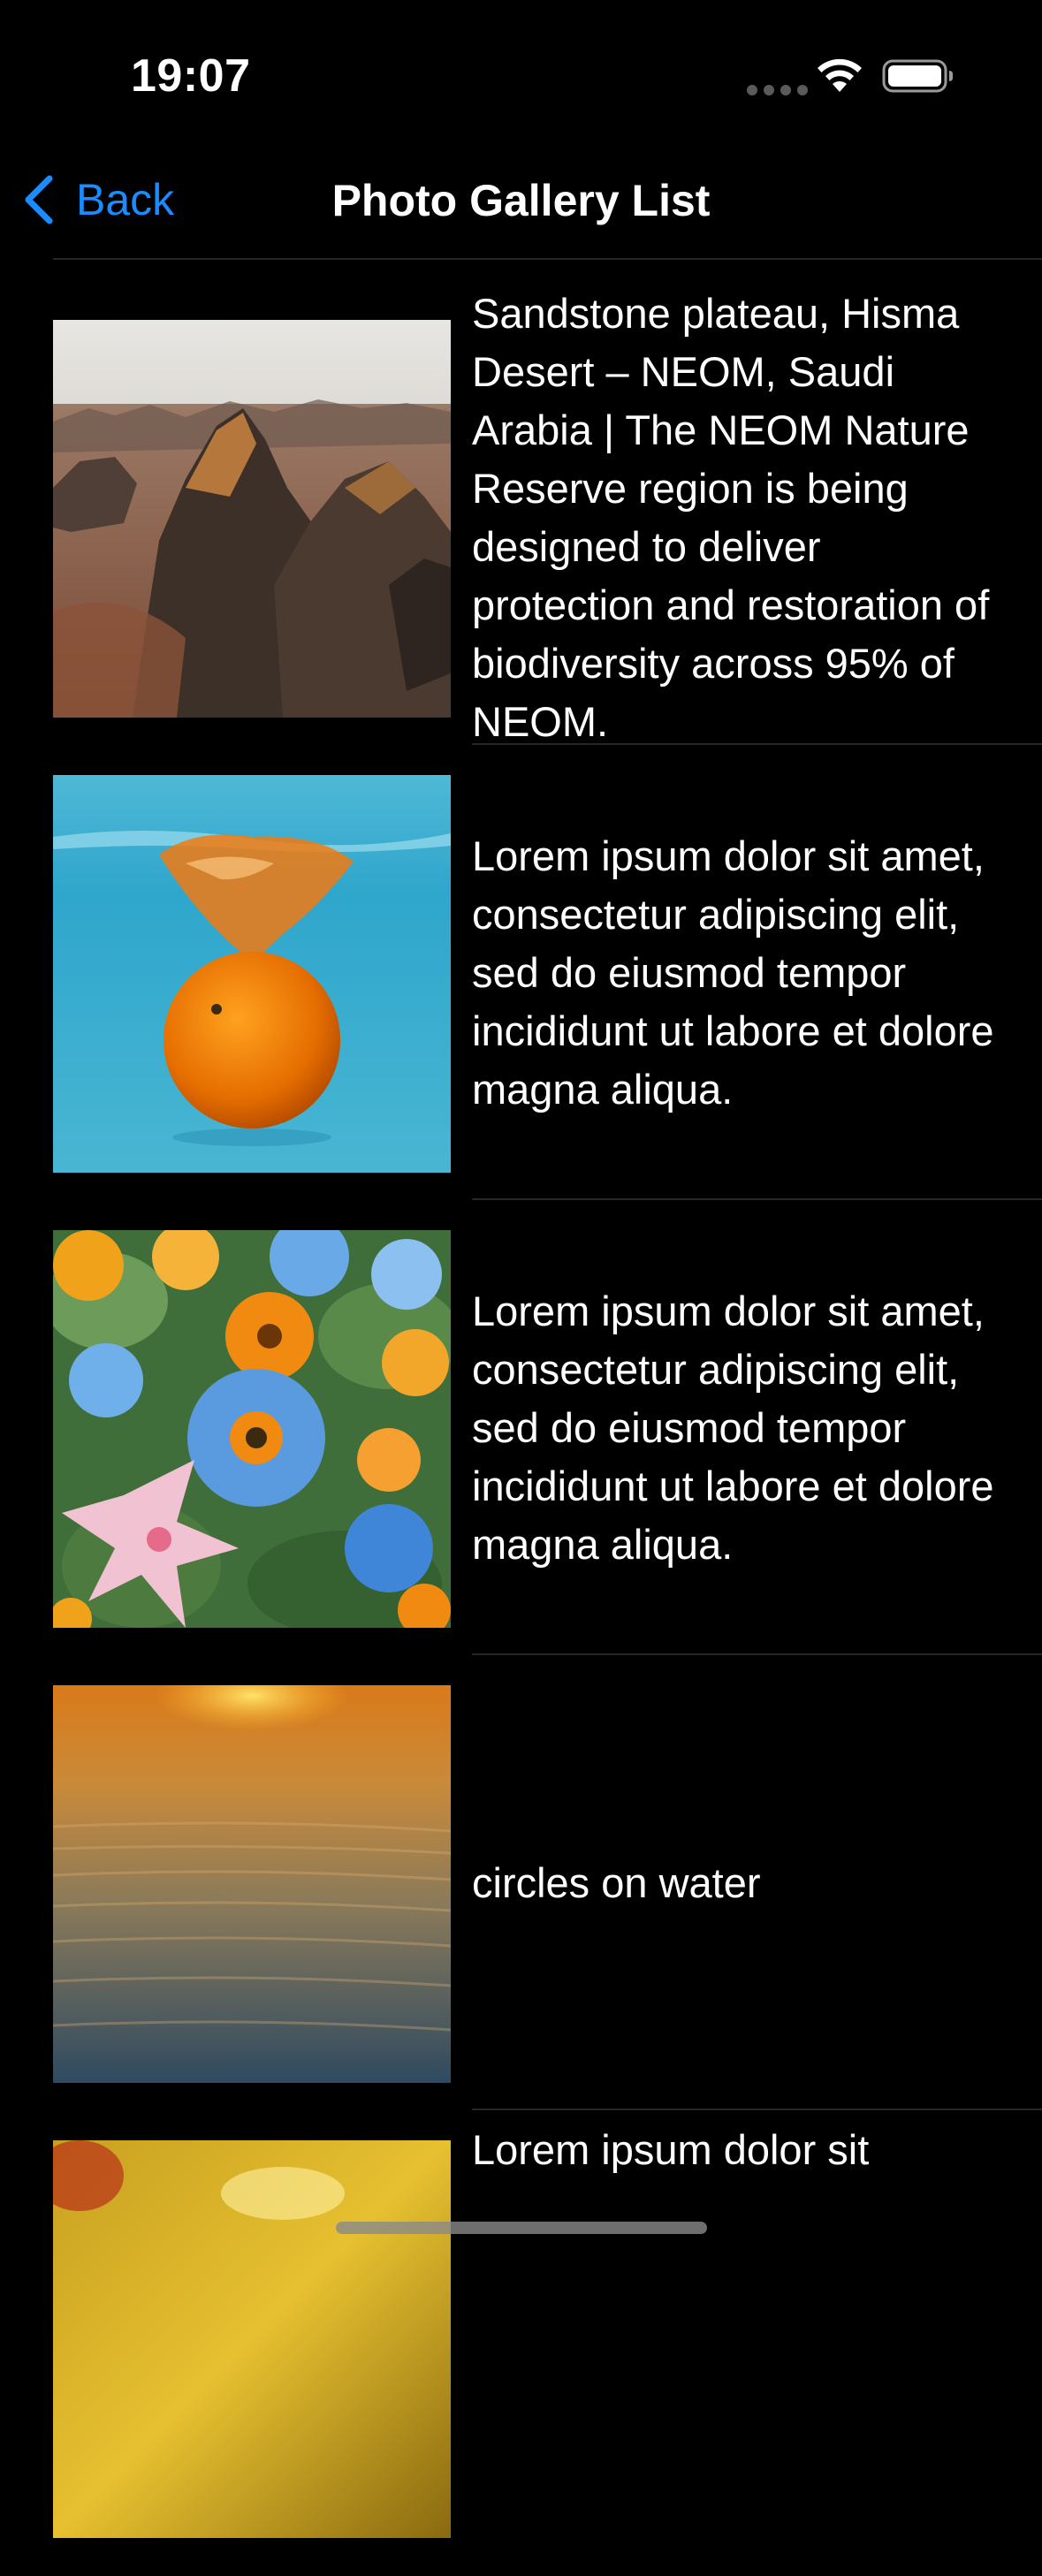 The height and width of the screenshot is (2576, 1042). I want to click on page-title: Photo Gallery List, so click(521, 200).